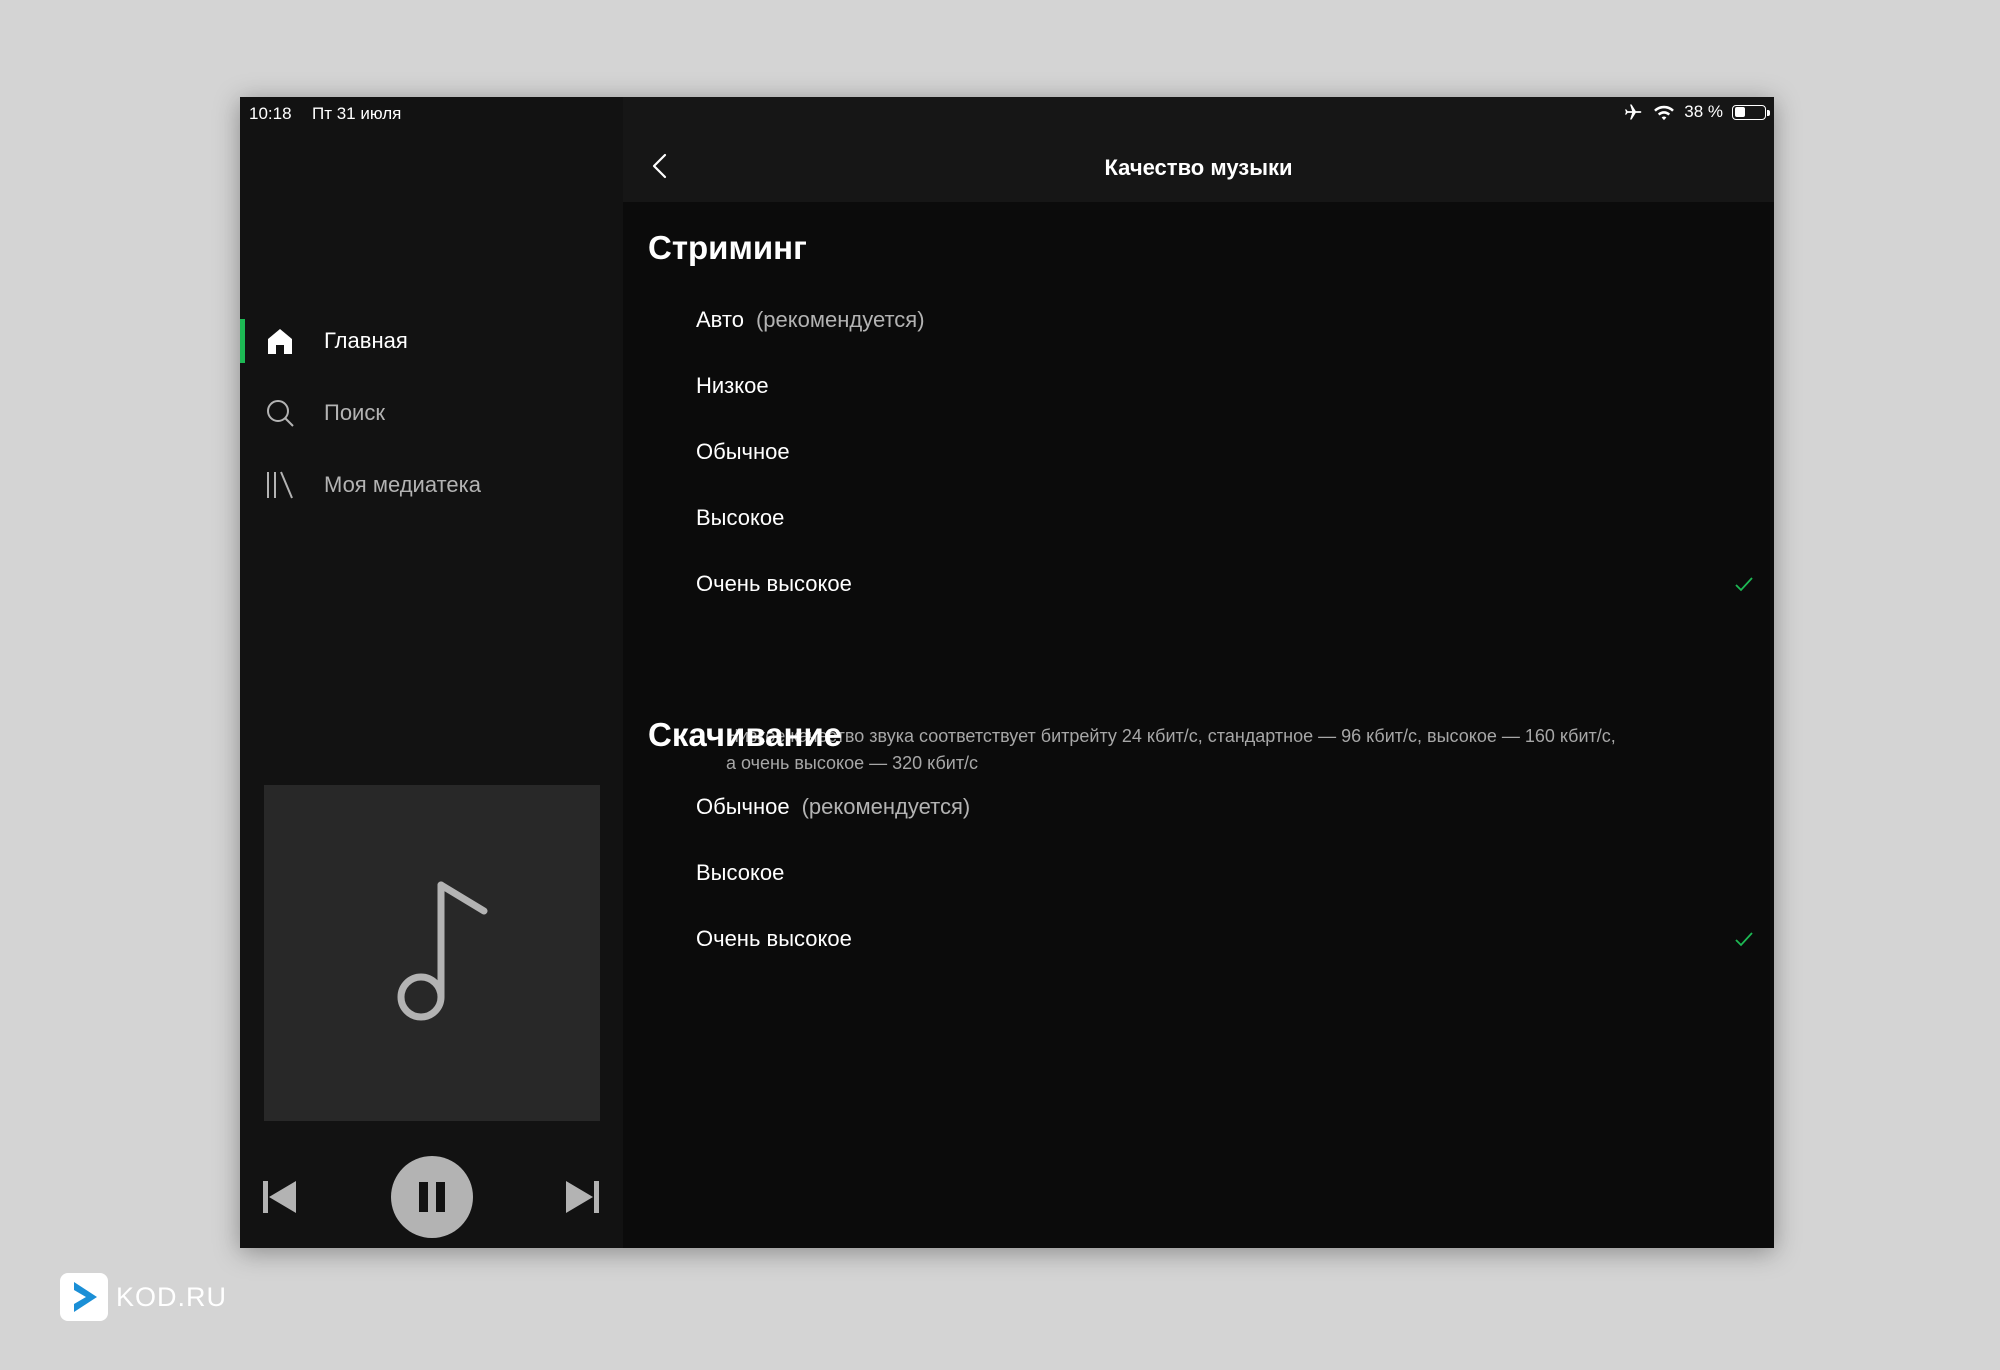 The image size is (2000, 1370). I want to click on streaming-option-auto: Авто (рекомендуется), so click(1215, 319).